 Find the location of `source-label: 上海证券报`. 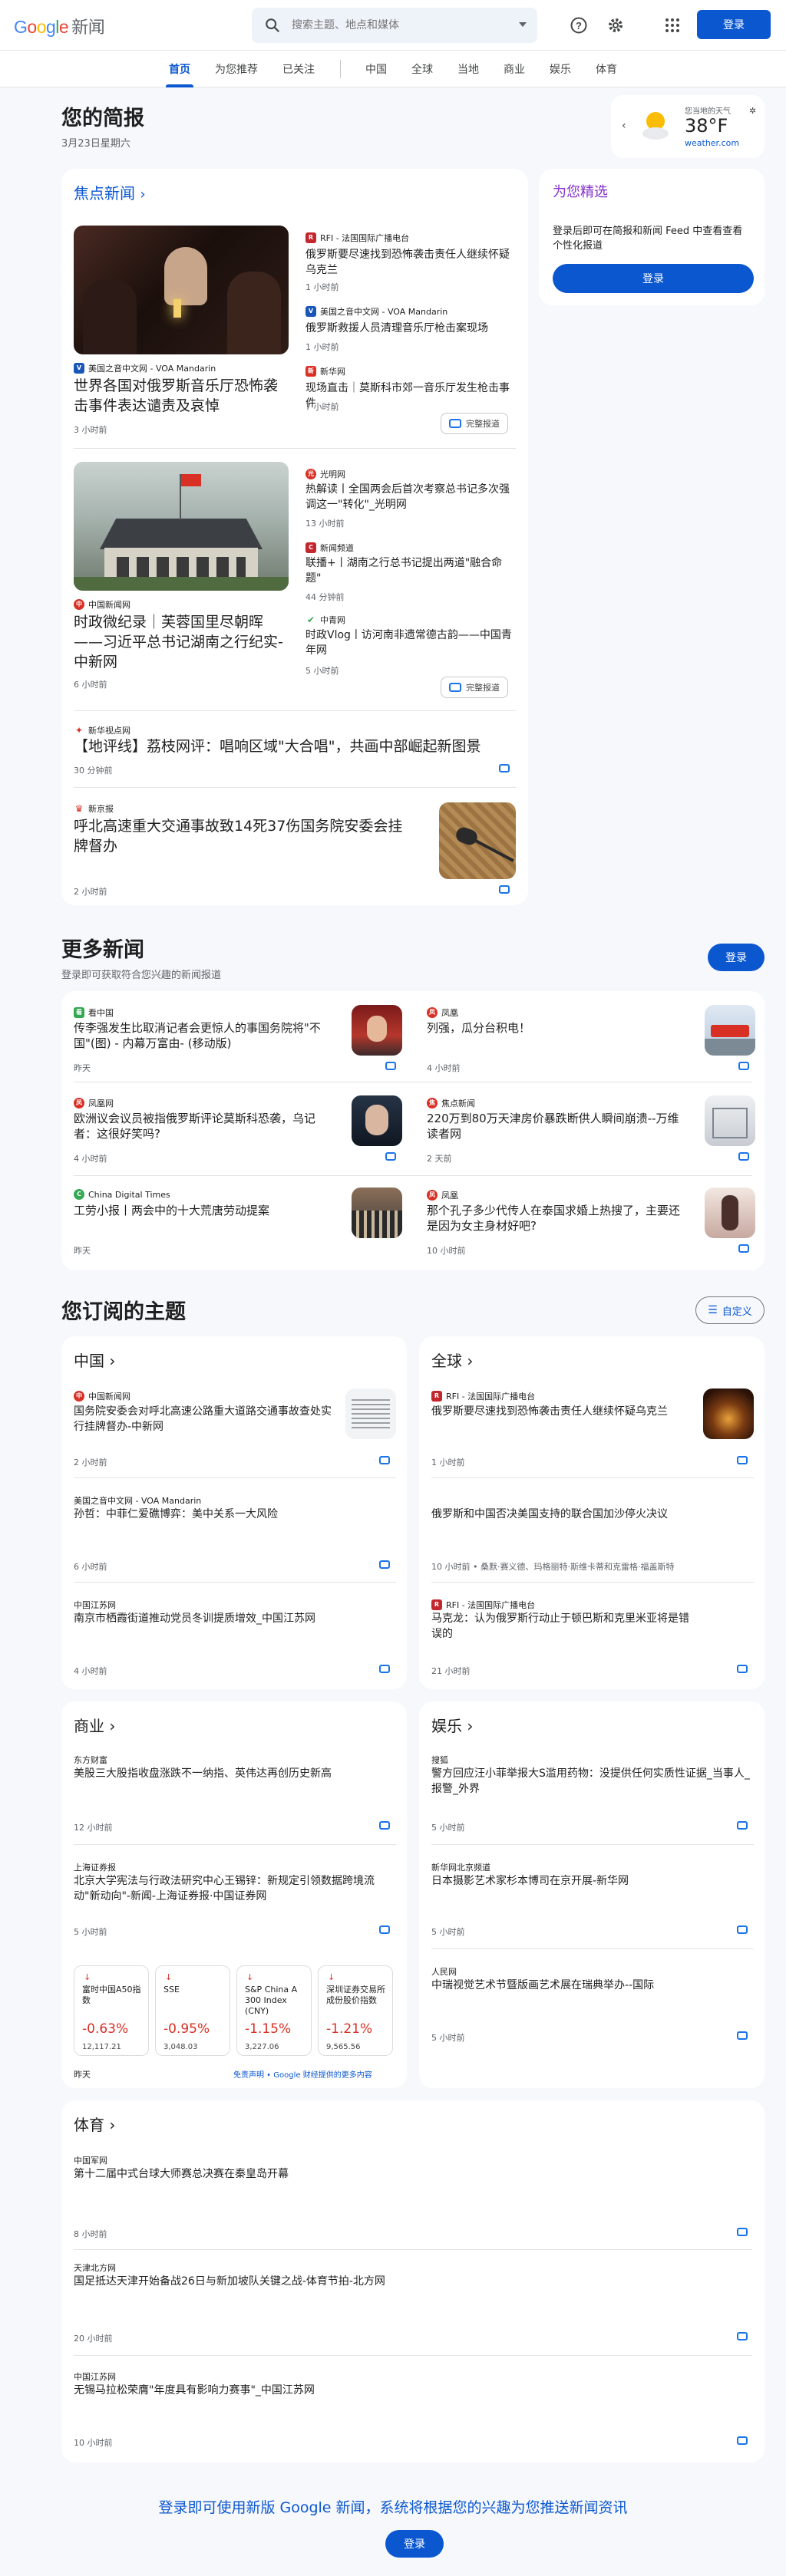

source-label: 上海证券报 is located at coordinates (95, 1867).